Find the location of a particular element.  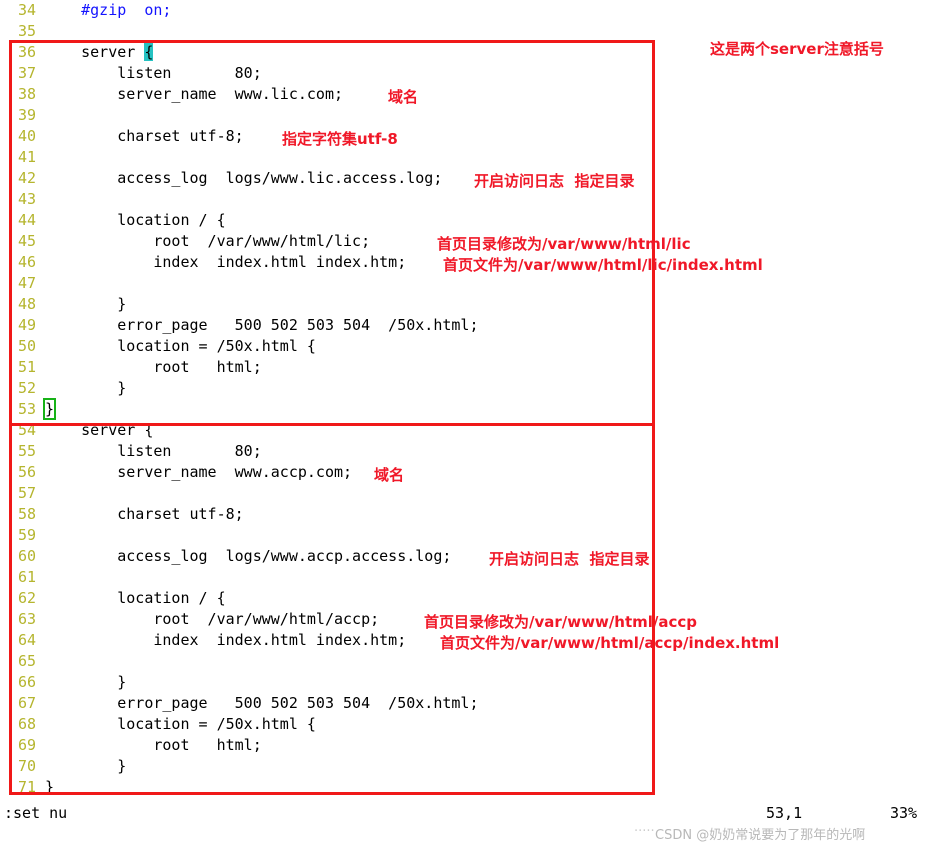

code-text: root /var/www/html/accp; is located at coordinates (212, 619).